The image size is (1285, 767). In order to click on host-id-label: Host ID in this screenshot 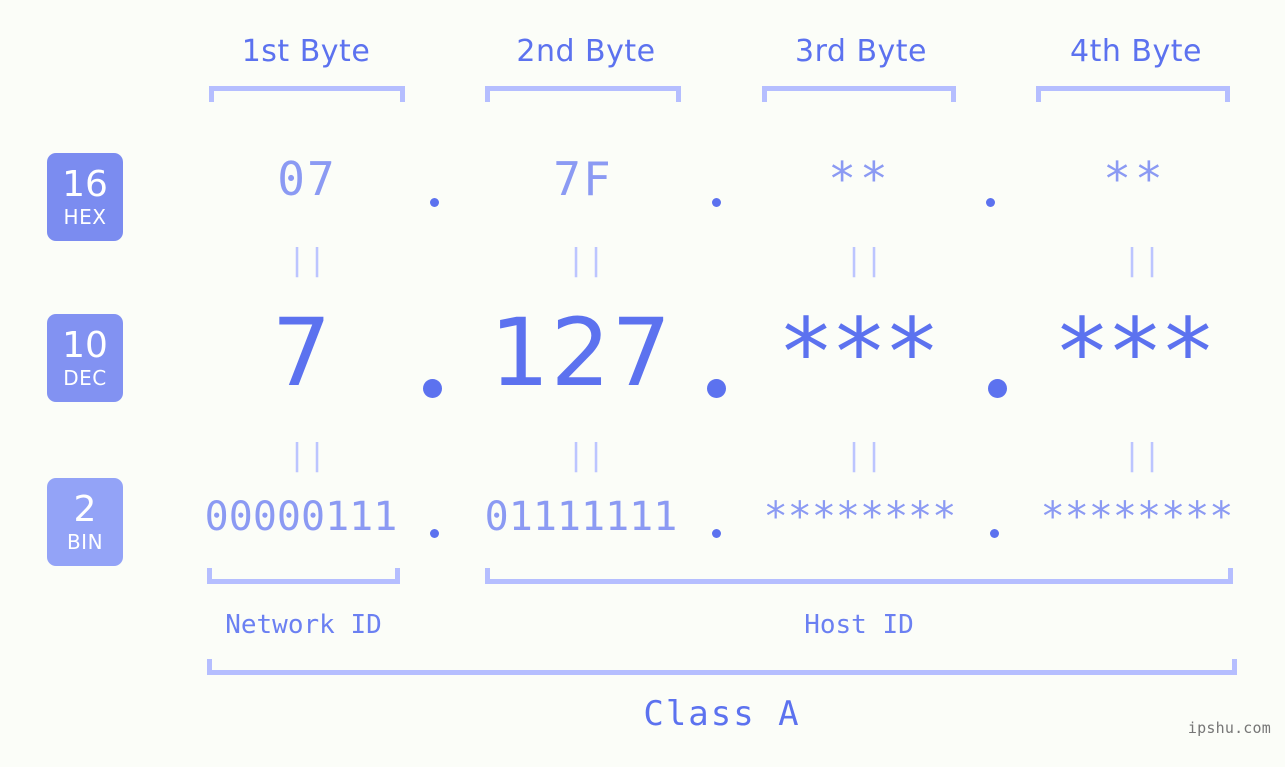, I will do `click(859, 625)`.